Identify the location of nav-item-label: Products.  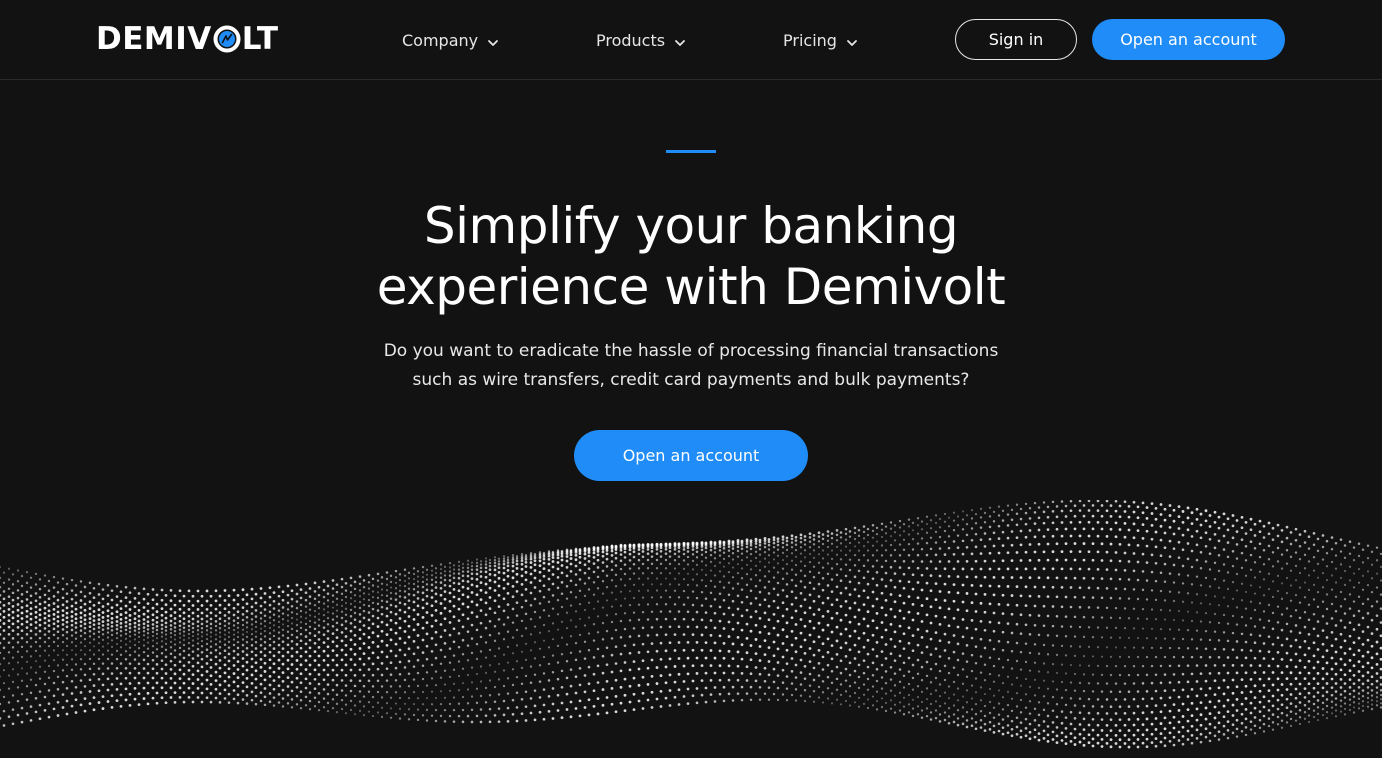
(631, 40).